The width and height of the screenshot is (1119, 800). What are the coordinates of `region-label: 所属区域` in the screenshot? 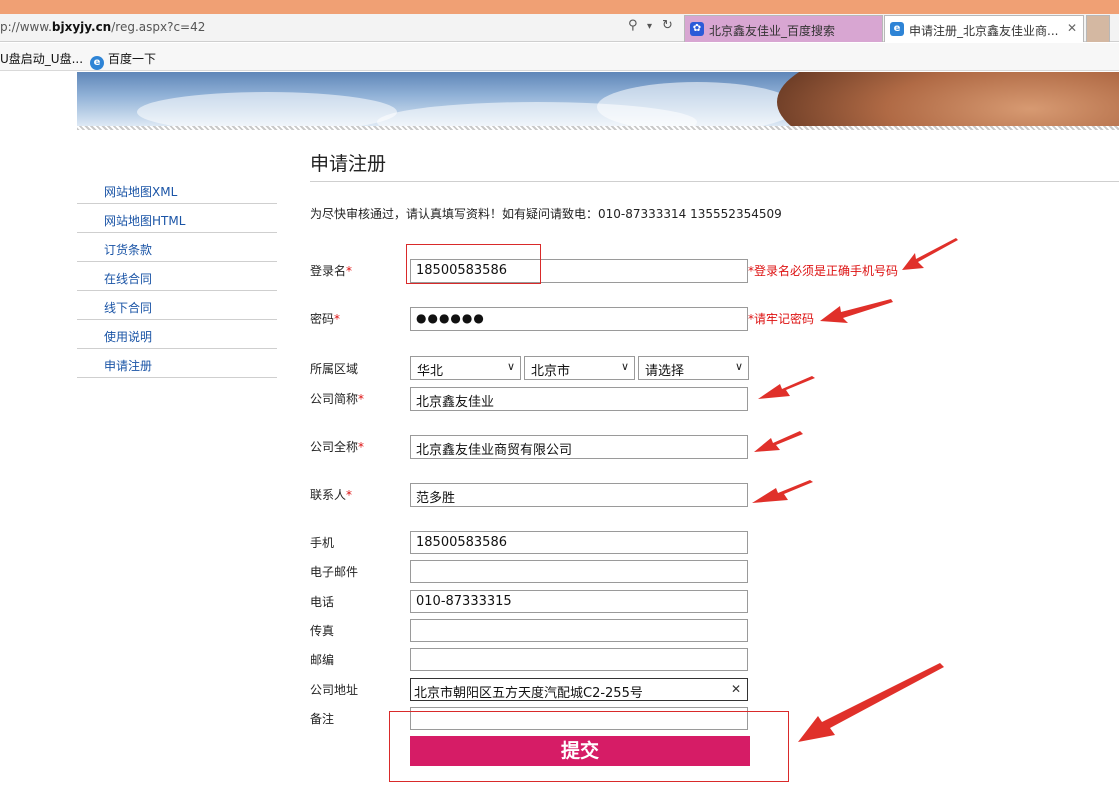 It's located at (334, 369).